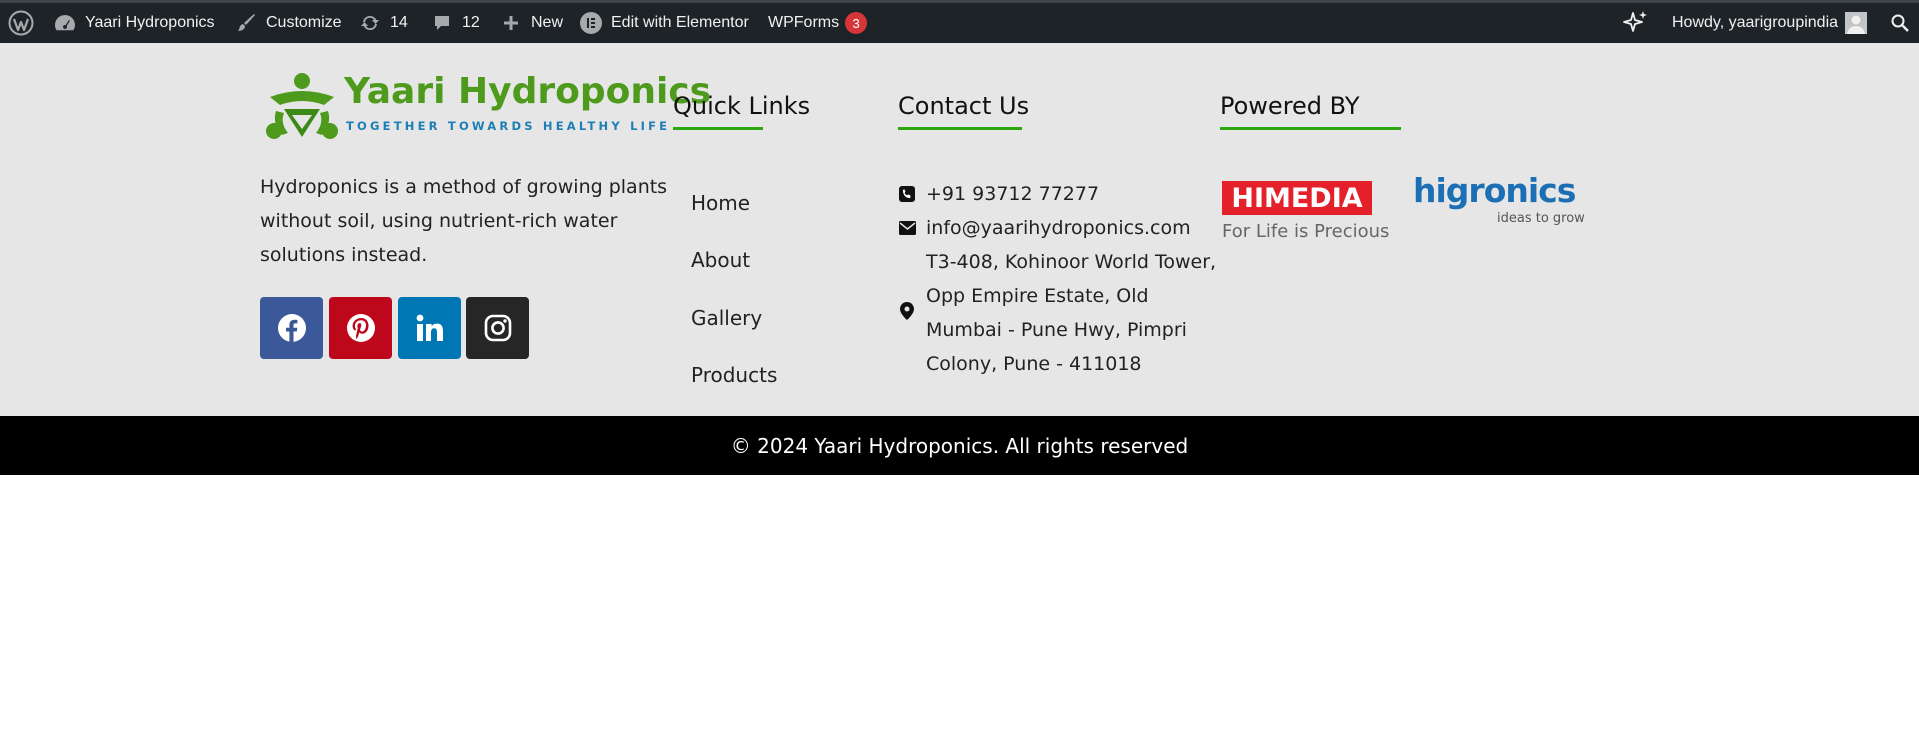 The image size is (1919, 732). What do you see at coordinates (150, 22) in the screenshot?
I see `site-name-label: Yaari Hydroponics` at bounding box center [150, 22].